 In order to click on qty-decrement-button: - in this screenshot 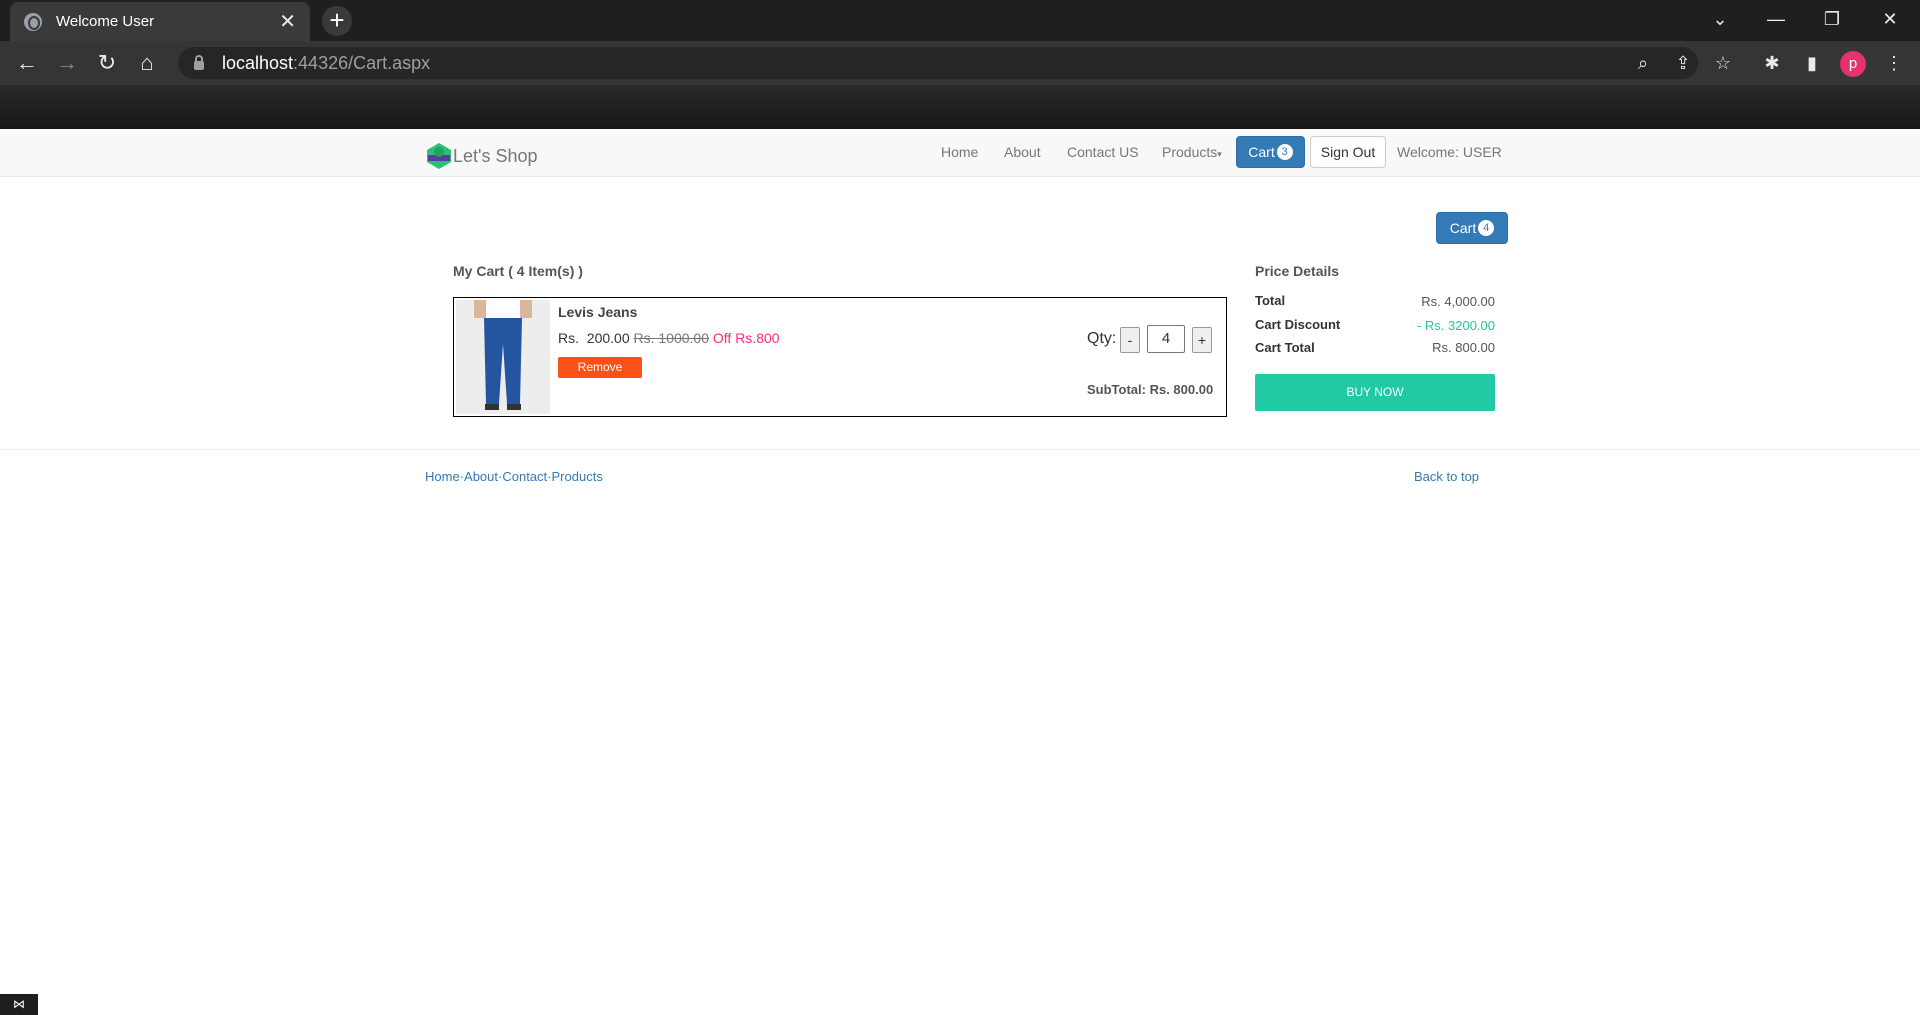, I will do `click(1130, 340)`.